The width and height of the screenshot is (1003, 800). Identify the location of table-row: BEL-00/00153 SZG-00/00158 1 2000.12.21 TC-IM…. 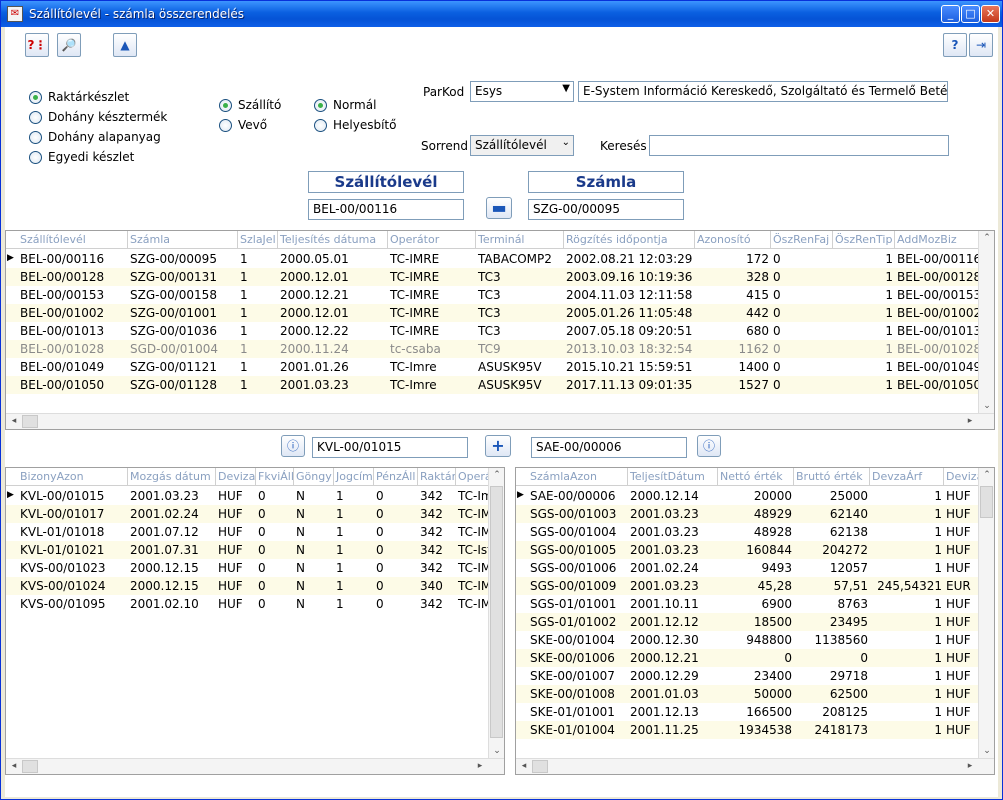
(495, 295).